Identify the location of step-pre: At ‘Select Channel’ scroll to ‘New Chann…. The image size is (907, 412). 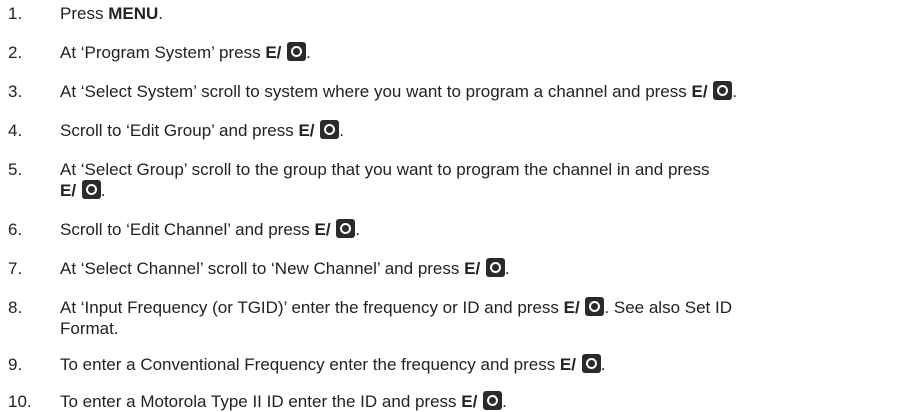
(262, 268).